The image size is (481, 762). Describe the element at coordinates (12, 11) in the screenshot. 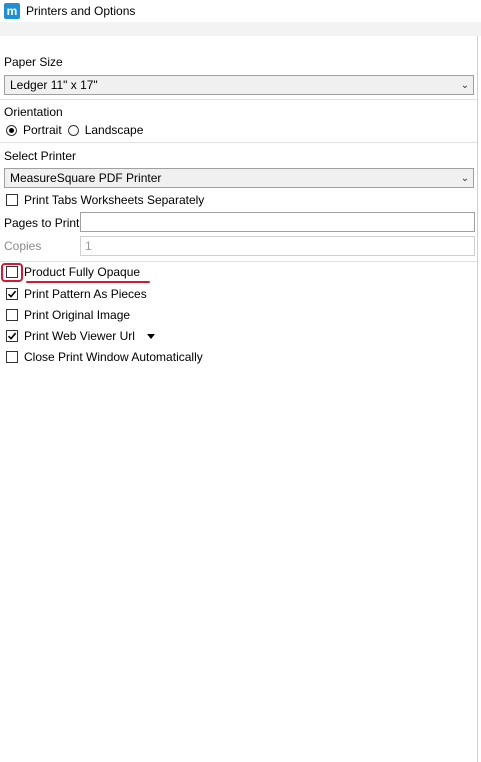

I see `app-logo-icon: m` at that location.